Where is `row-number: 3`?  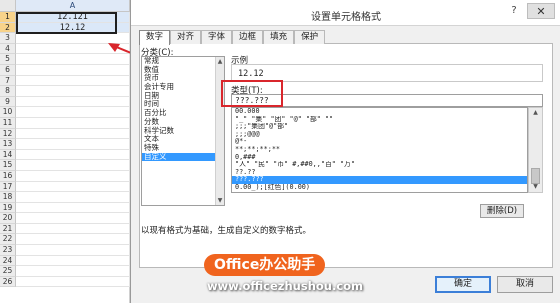 row-number: 3 is located at coordinates (8, 38).